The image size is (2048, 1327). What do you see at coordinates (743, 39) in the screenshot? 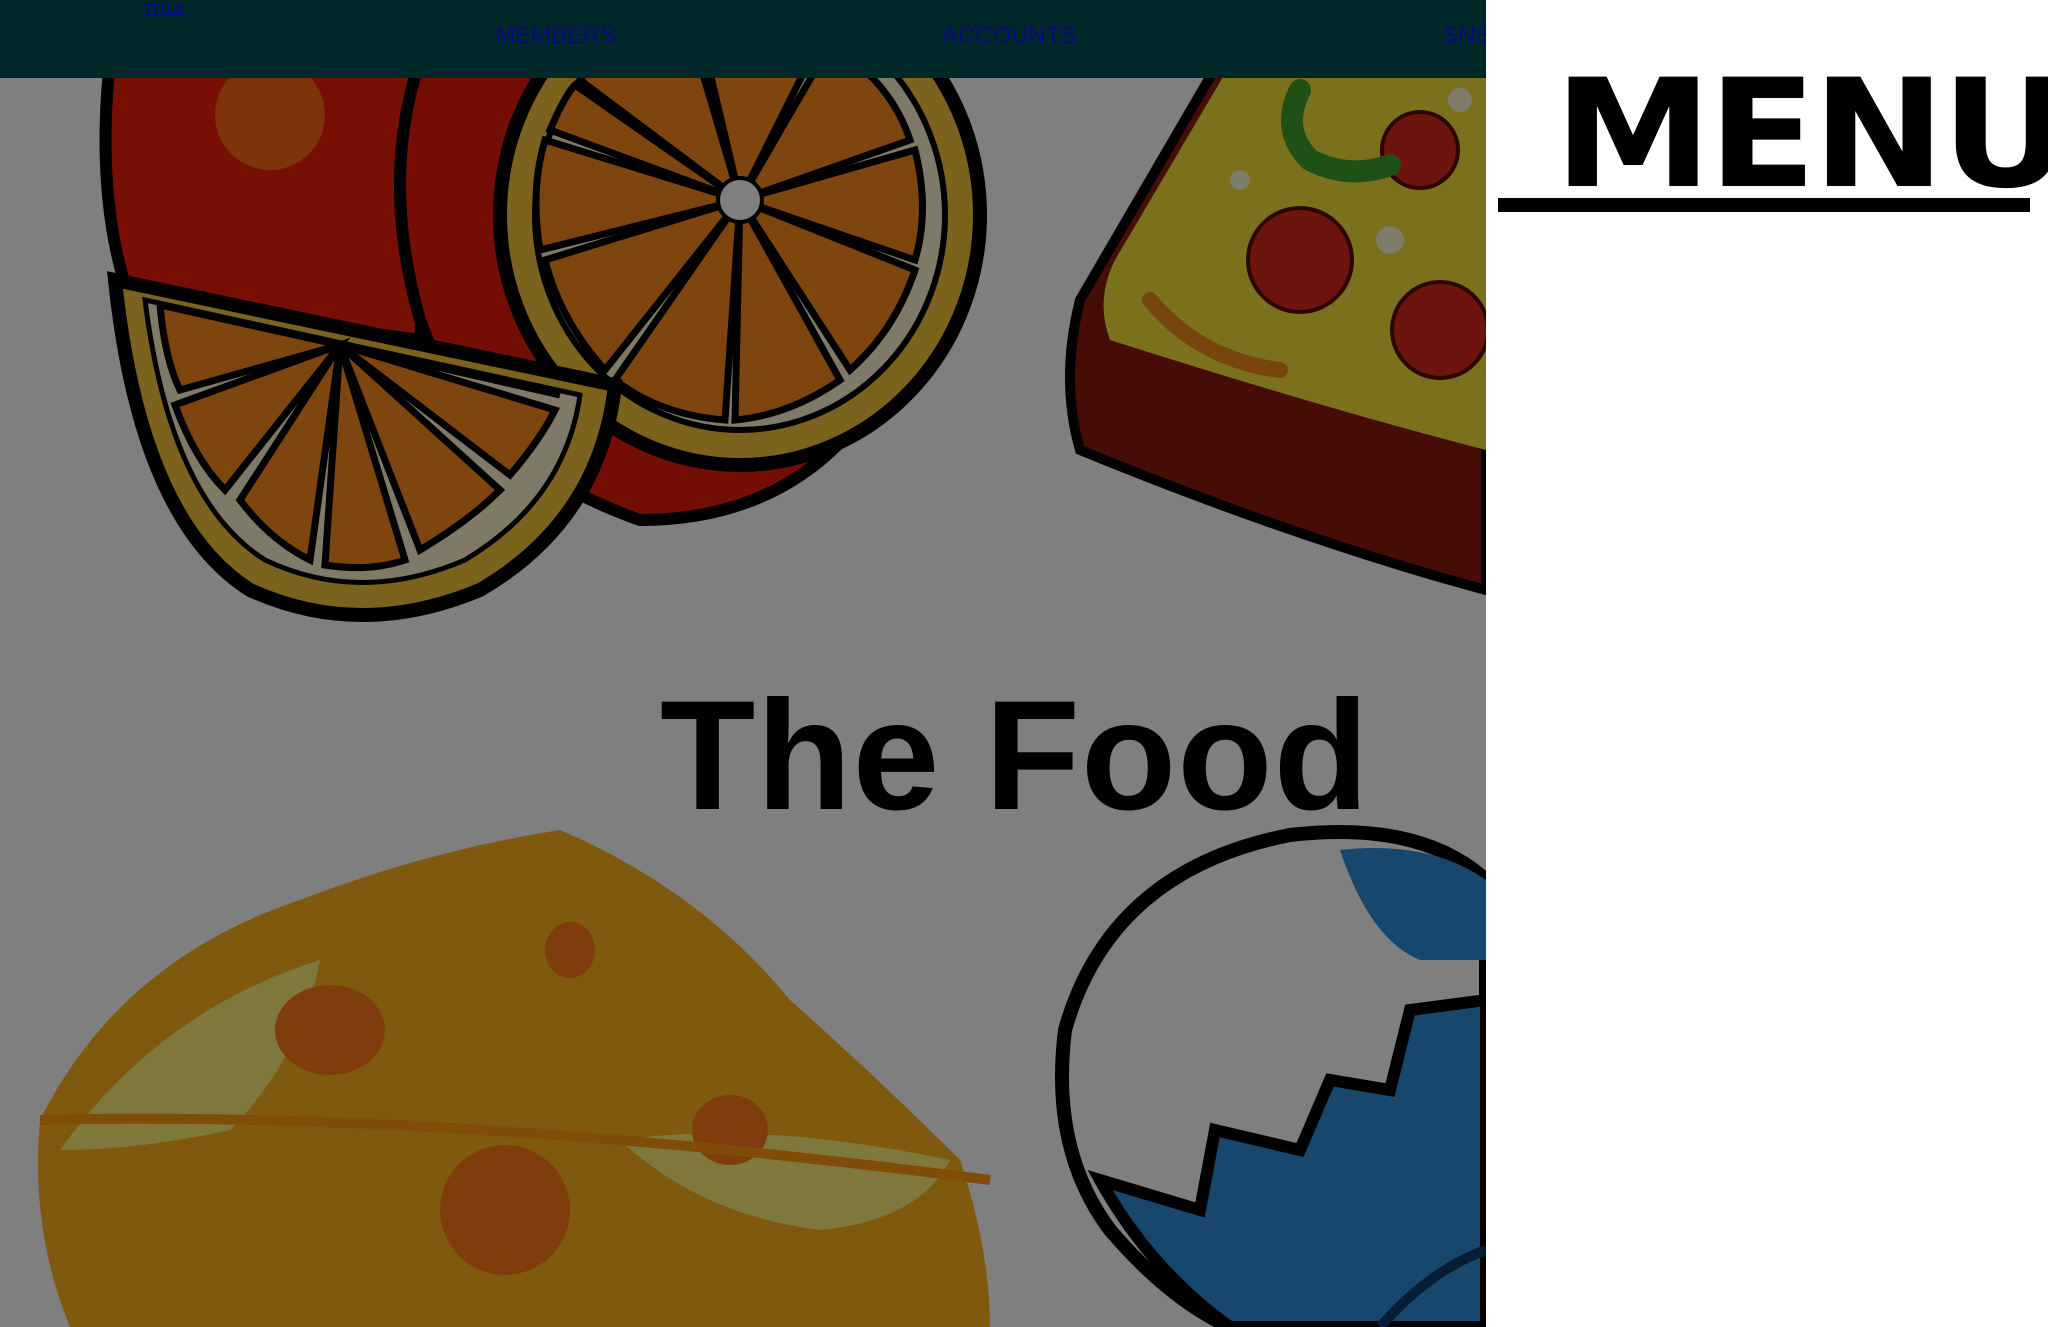
I see `top-navigation-bar: TITLE MEMBERS ACCOUNTS SNS` at bounding box center [743, 39].